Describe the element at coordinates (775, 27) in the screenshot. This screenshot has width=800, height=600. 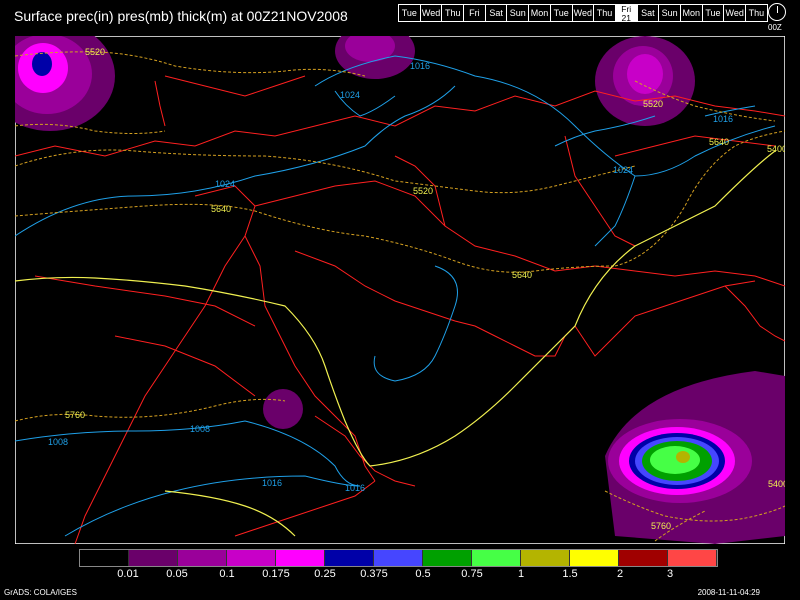
I see `clock-label: 00Z` at that location.